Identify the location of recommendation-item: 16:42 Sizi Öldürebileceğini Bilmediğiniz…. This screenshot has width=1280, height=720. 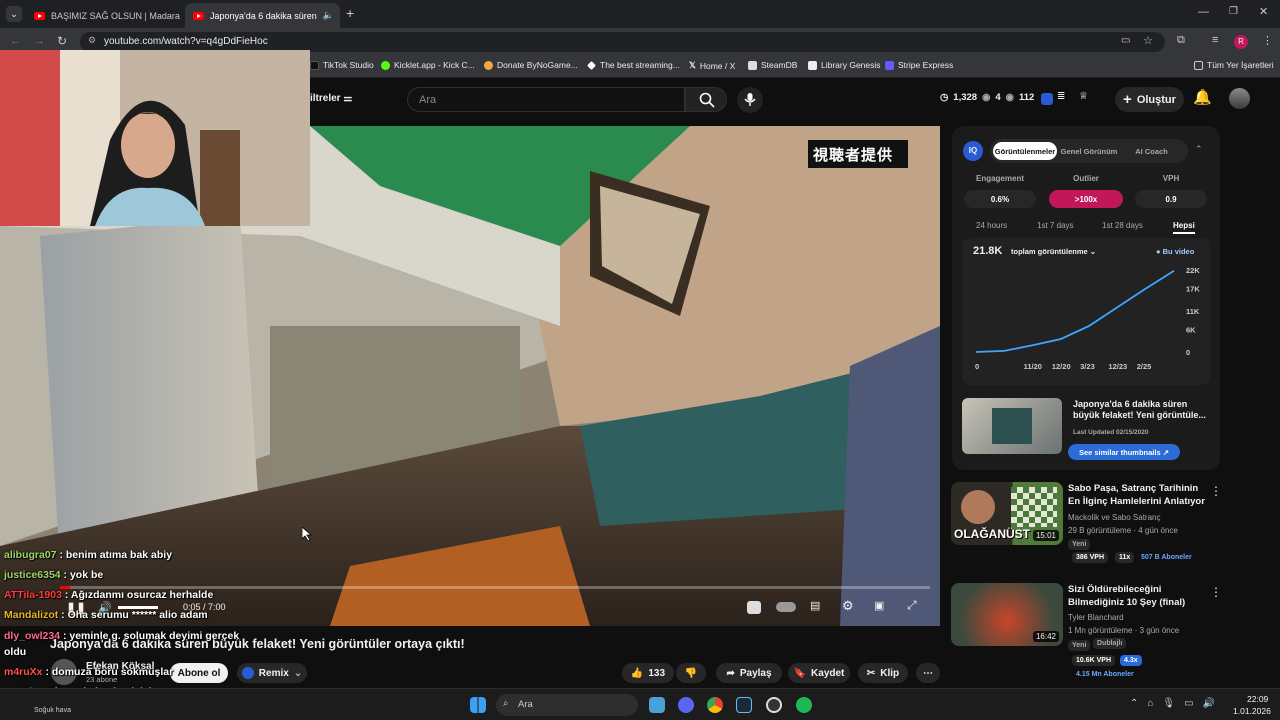
(1111, 630).